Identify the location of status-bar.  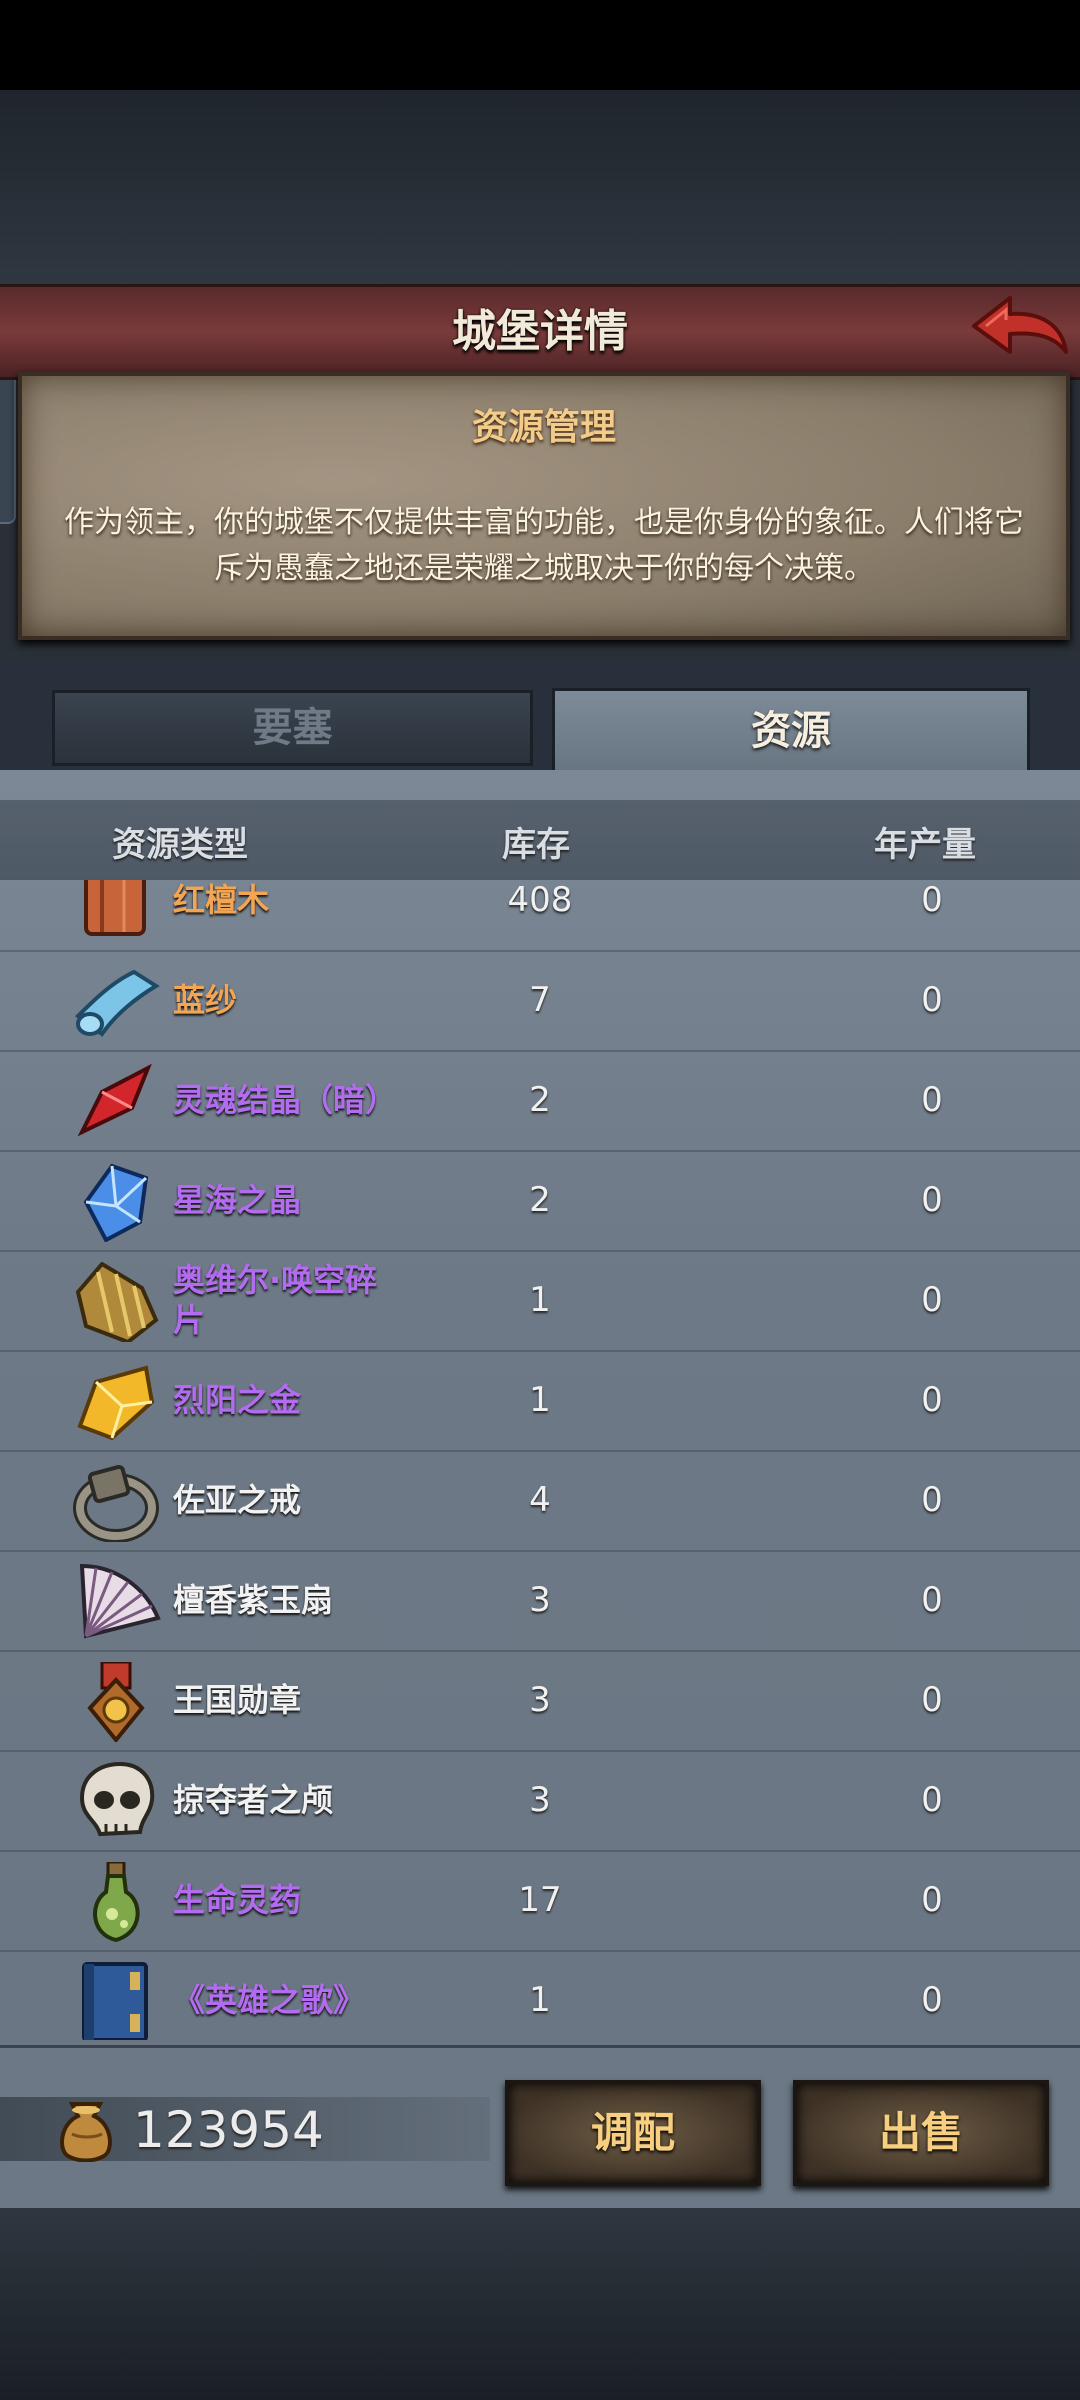
(540, 45).